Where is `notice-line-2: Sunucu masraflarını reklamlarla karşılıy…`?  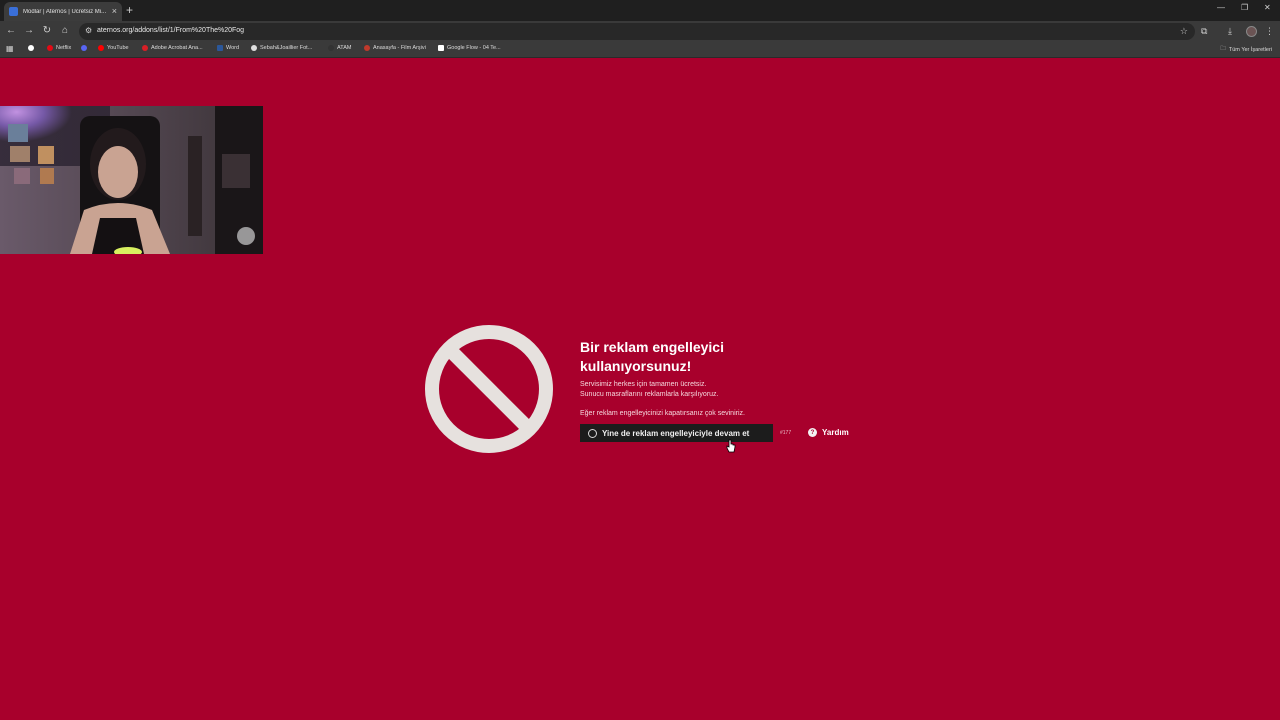 notice-line-2: Sunucu masraflarını reklamlarla karşılıy… is located at coordinates (649, 394).